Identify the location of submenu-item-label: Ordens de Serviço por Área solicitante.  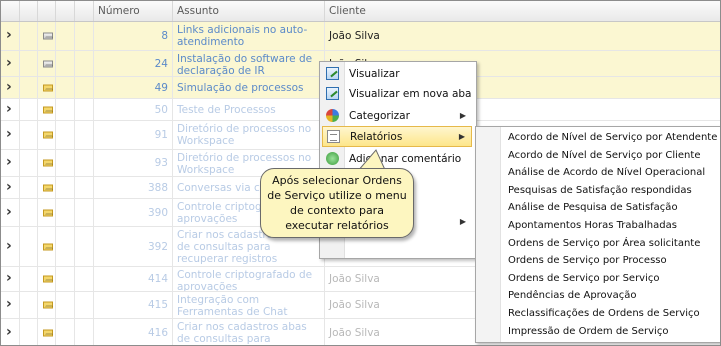
(604, 243).